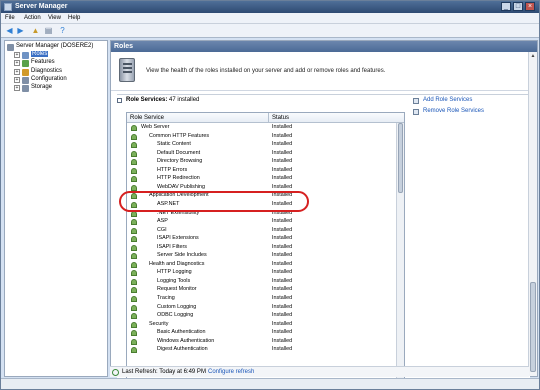  What do you see at coordinates (262, 342) in the screenshot?
I see `table-row: Windows Authentication Installed` at bounding box center [262, 342].